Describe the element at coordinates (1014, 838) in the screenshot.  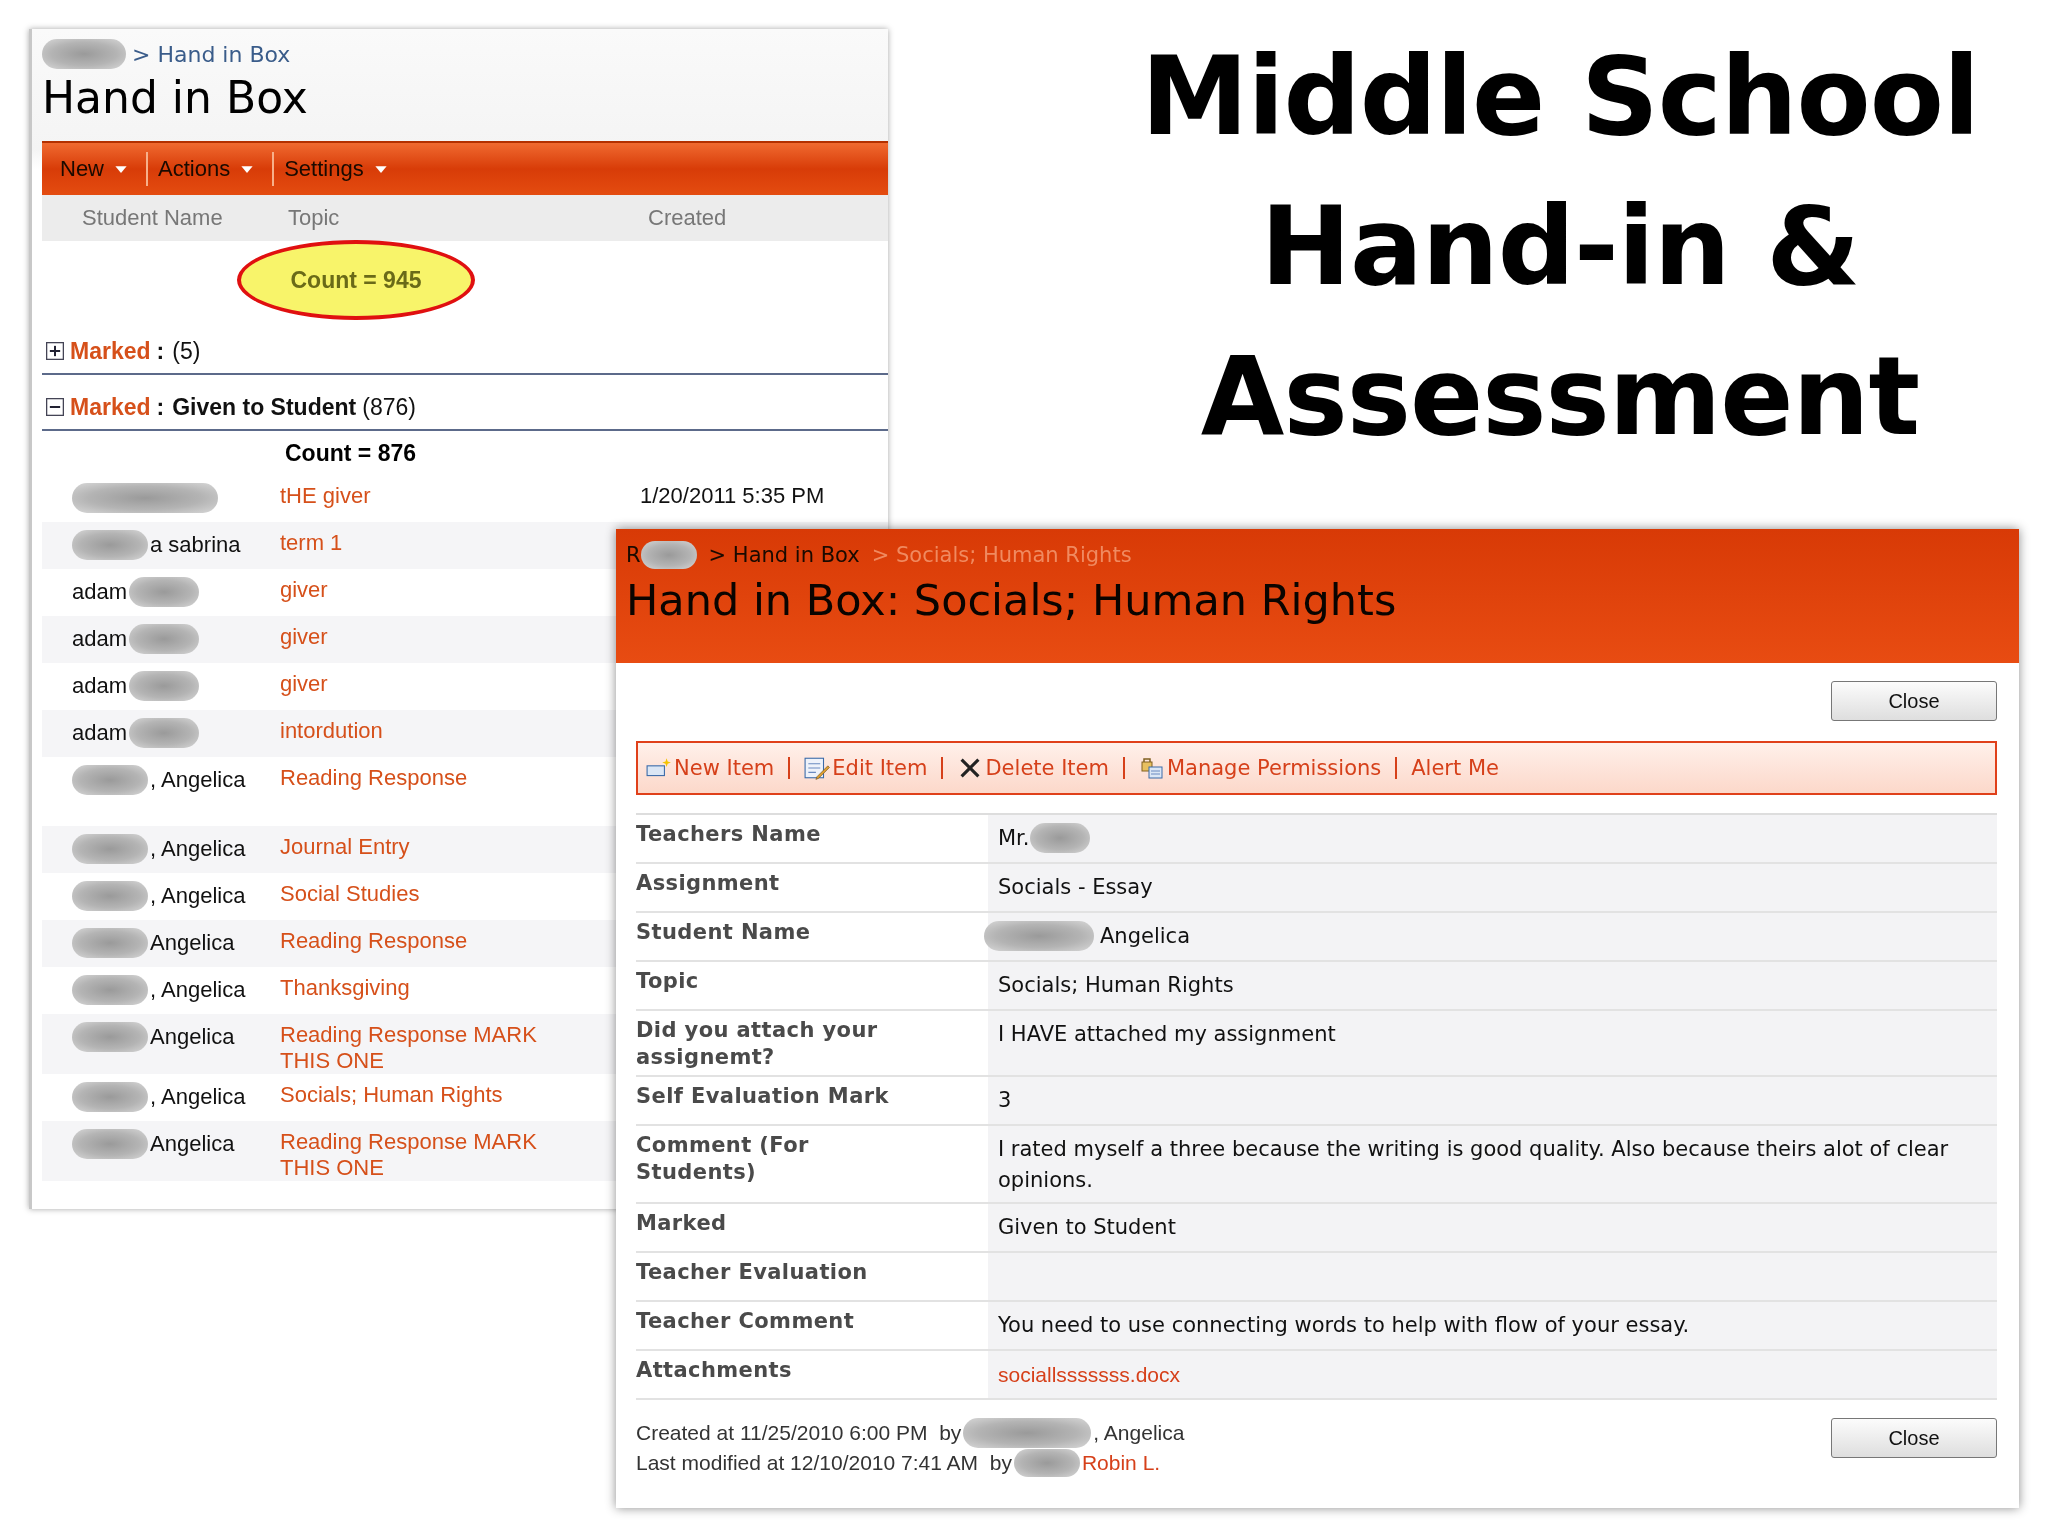
I see `field-value: Mr.` at that location.